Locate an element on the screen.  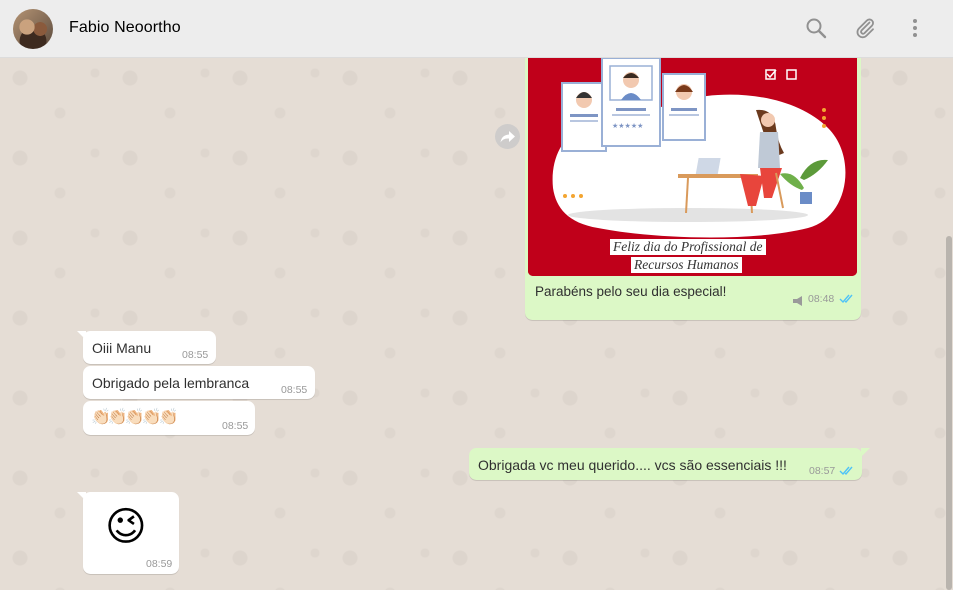
search-icon is located at coordinates (816, 28).